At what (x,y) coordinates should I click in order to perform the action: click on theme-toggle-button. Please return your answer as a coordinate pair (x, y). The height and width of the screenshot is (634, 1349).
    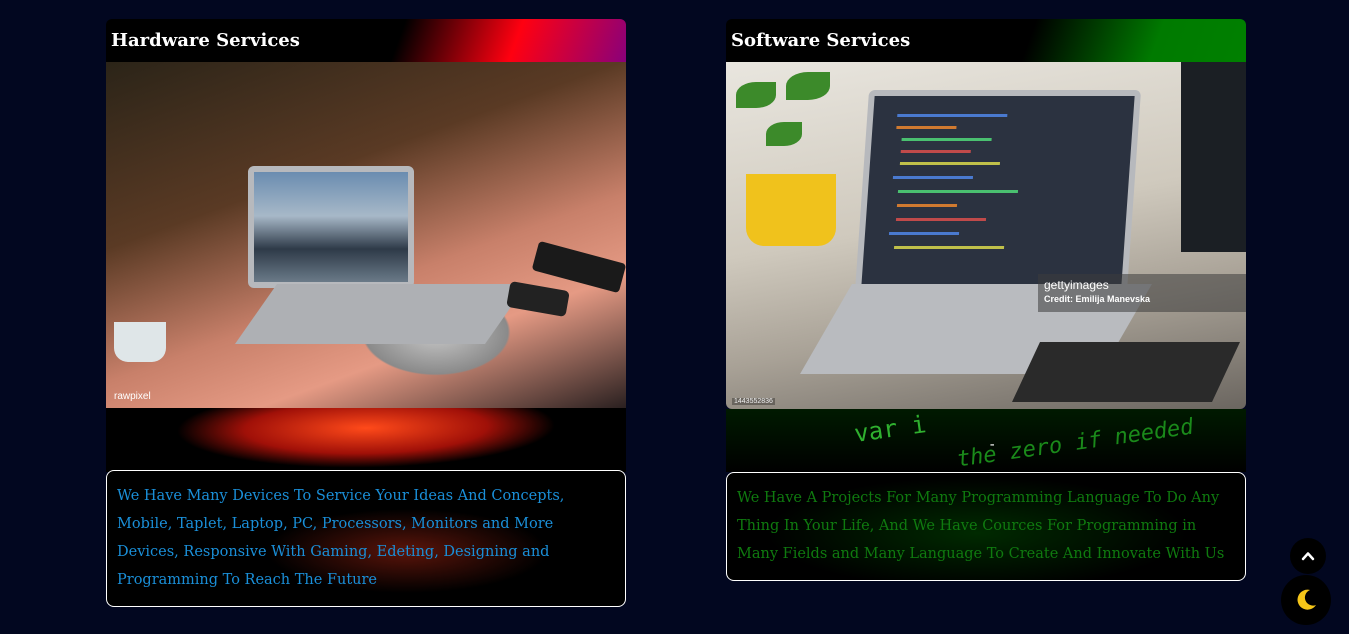
    Looking at the image, I should click on (1306, 600).